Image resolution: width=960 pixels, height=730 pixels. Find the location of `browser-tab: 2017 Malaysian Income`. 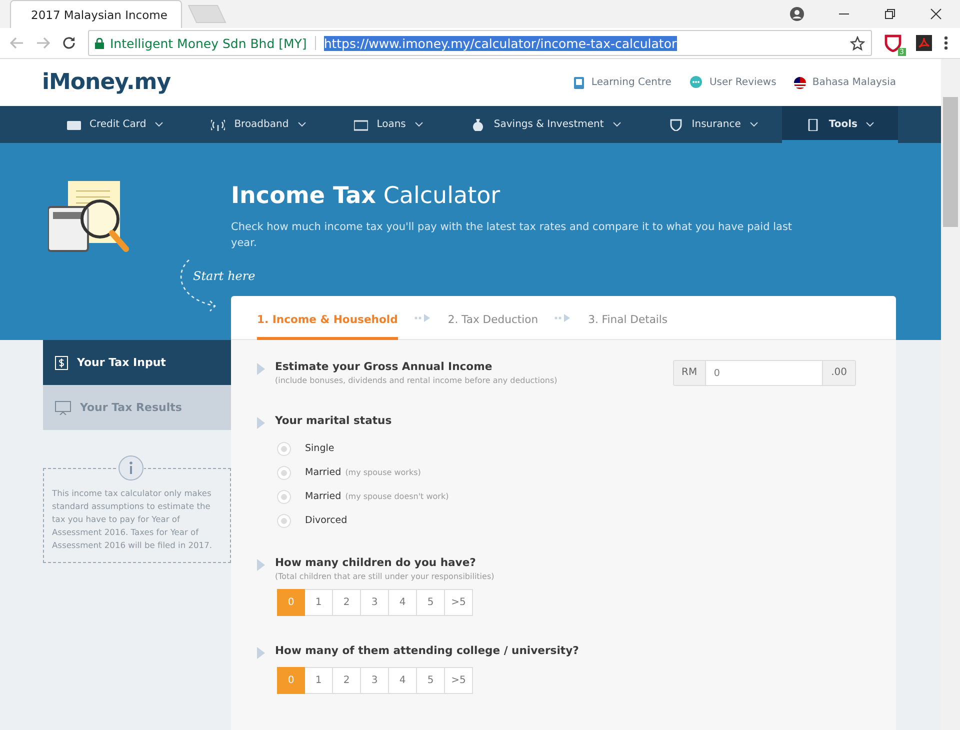

browser-tab: 2017 Malaysian Income is located at coordinates (96, 14).